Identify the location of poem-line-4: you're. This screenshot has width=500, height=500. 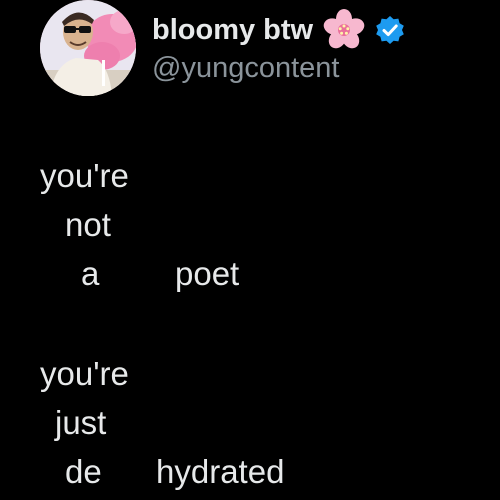
(84, 373).